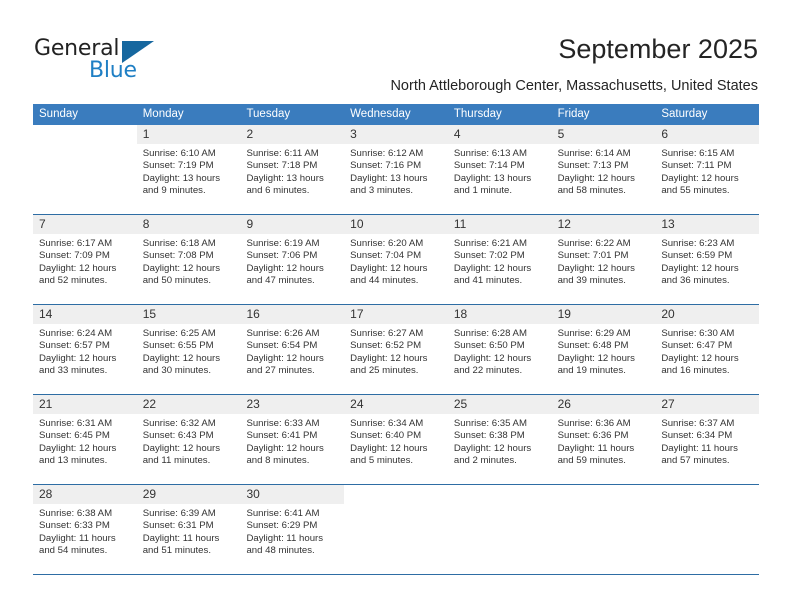 The width and height of the screenshot is (792, 612). Describe the element at coordinates (387, 153) in the screenshot. I see `sunrise-text: Sunrise: 6:12 AM` at that location.